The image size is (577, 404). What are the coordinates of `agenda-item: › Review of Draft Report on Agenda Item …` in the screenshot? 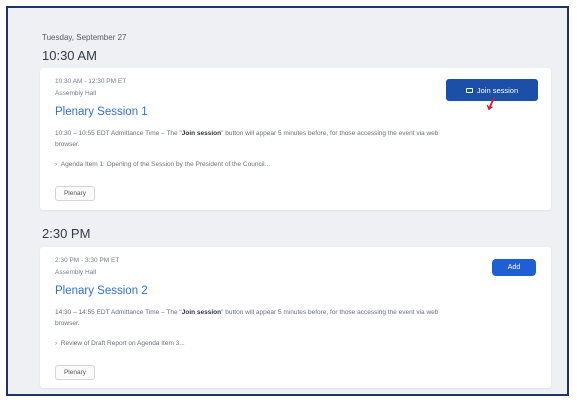 It's located at (120, 343).